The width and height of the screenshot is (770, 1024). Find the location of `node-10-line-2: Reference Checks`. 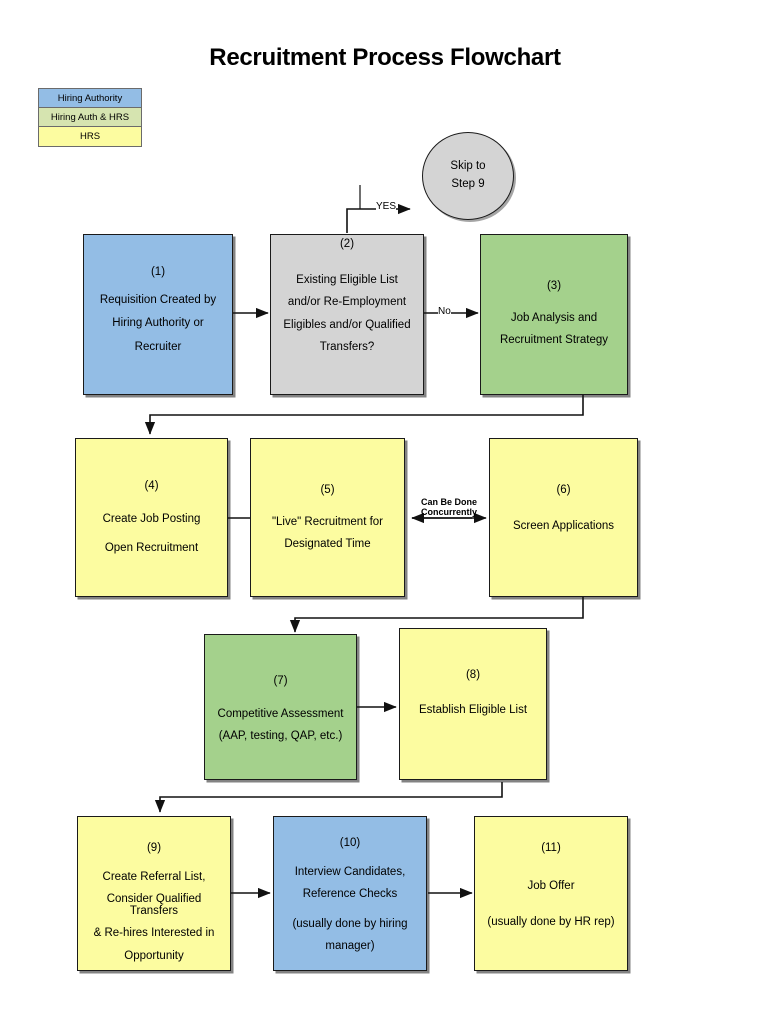

node-10-line-2: Reference Checks is located at coordinates (350, 894).